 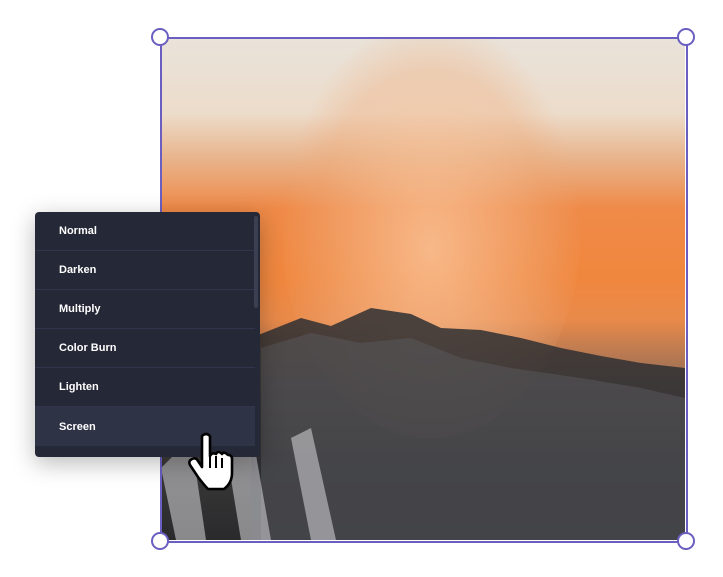 What do you see at coordinates (686, 541) in the screenshot?
I see `resize-handle-bottom-right` at bounding box center [686, 541].